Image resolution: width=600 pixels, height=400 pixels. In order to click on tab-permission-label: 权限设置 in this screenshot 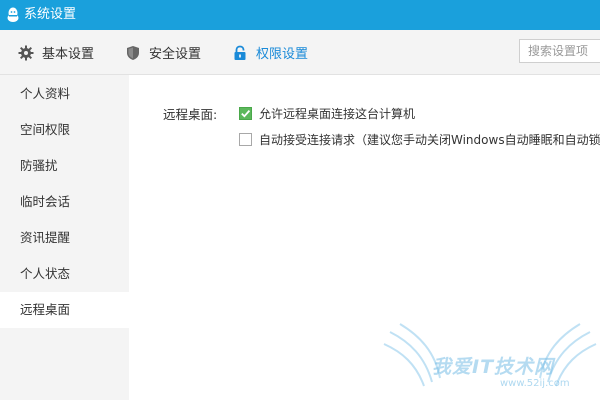, I will do `click(282, 54)`.